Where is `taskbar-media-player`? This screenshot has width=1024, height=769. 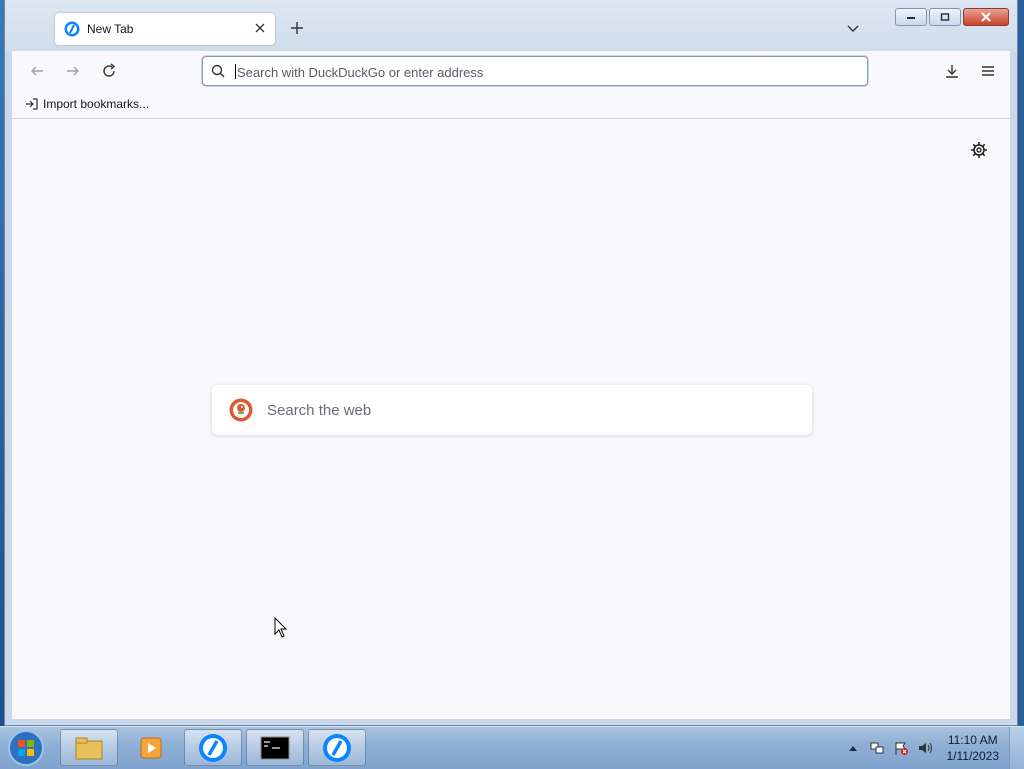
taskbar-media-player is located at coordinates (151, 747).